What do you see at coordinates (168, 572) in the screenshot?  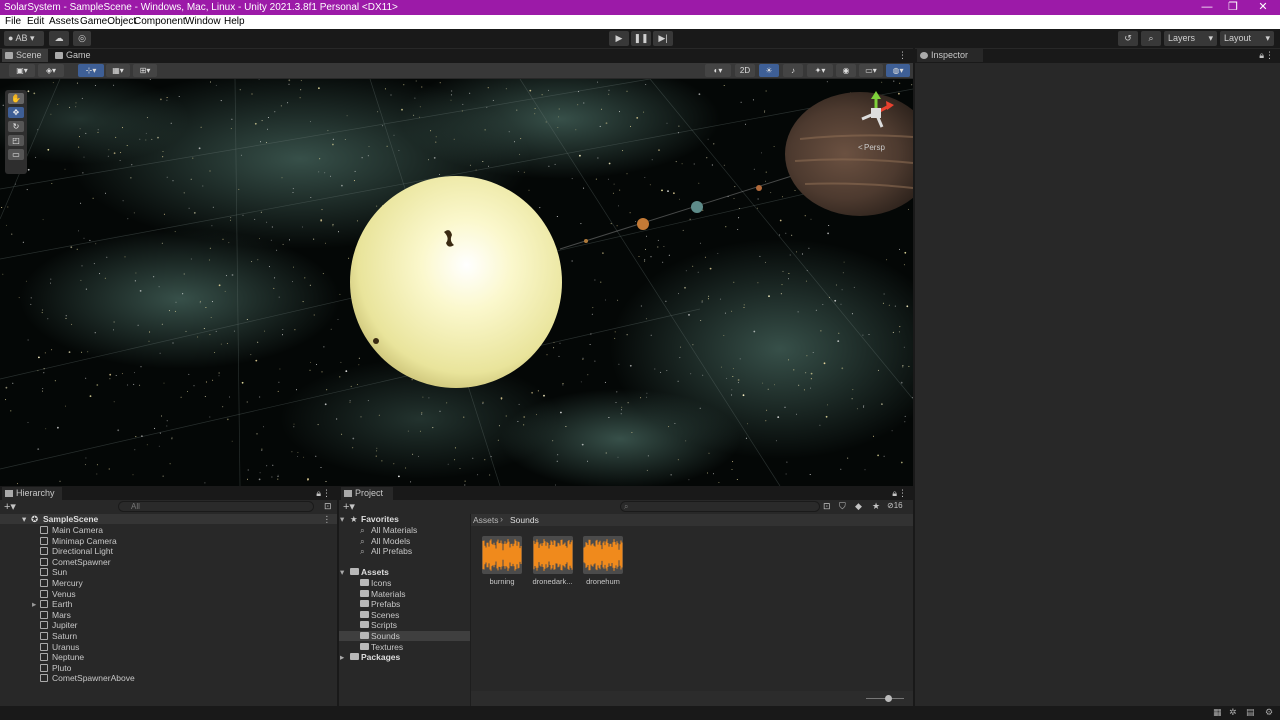 I see `hierarchy-item: Sun` at bounding box center [168, 572].